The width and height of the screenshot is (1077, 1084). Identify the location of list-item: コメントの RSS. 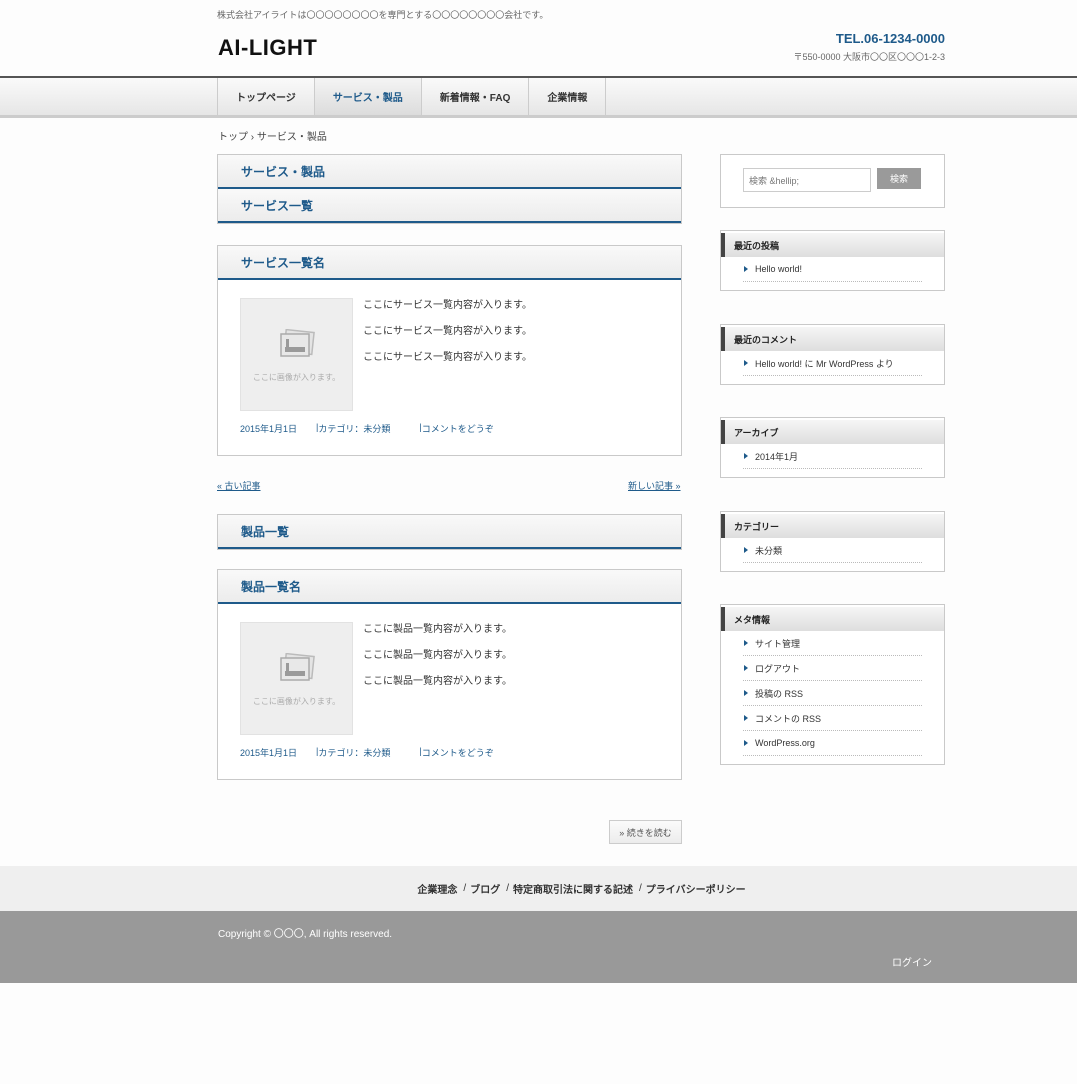
(832, 718).